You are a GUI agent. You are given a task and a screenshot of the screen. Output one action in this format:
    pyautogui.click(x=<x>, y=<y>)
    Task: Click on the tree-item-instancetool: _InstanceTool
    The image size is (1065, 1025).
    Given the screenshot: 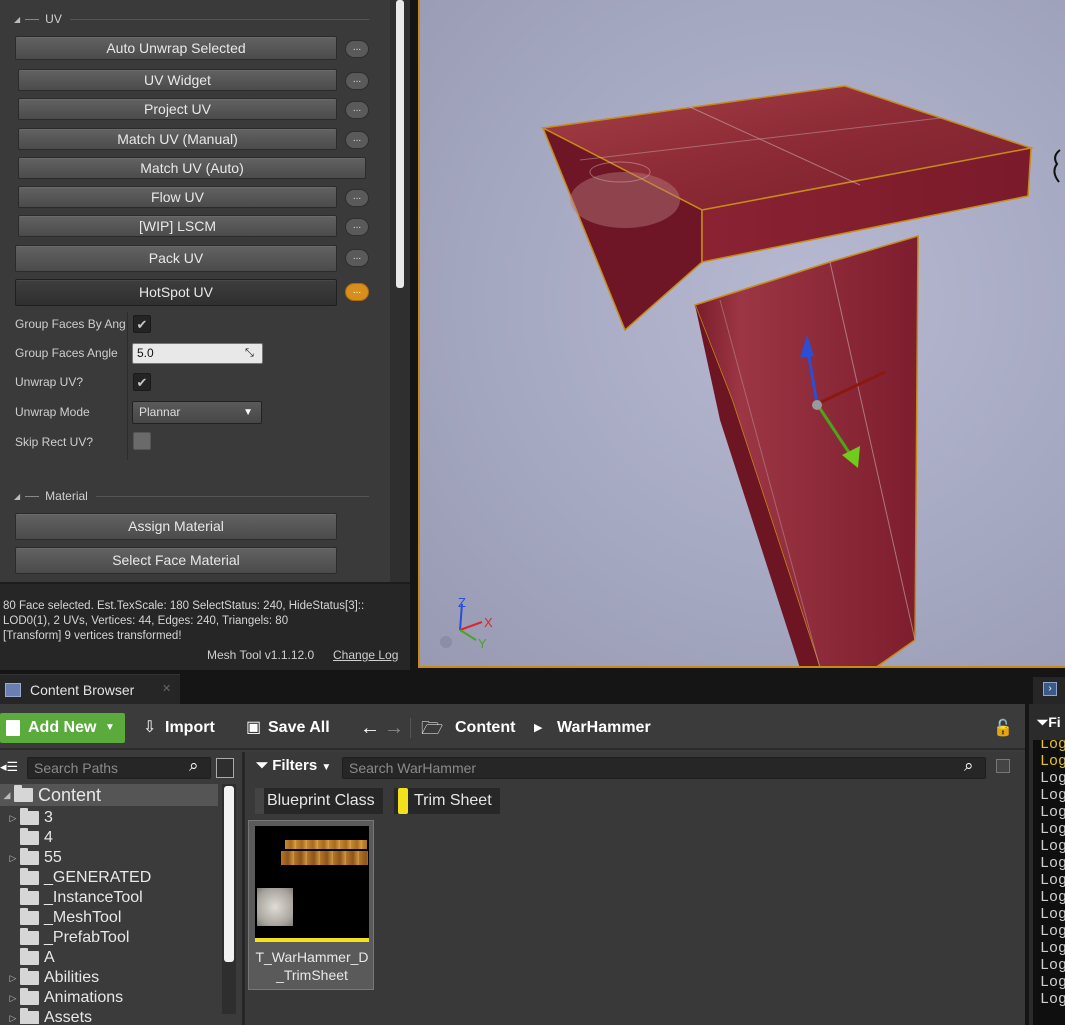 What is the action you would take?
    pyautogui.click(x=74, y=898)
    